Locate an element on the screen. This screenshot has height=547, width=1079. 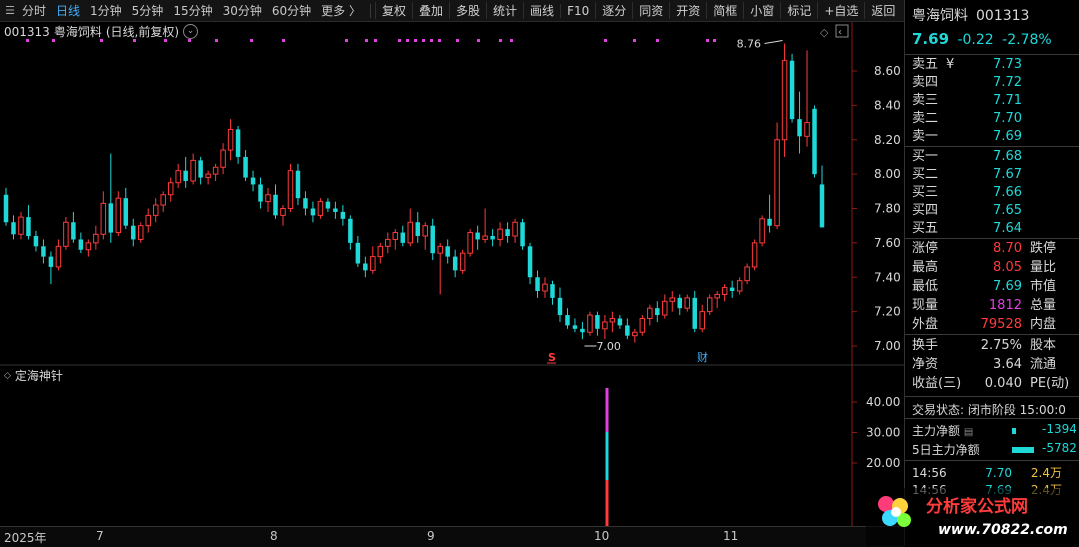
stat-label: 换手 is located at coordinates (925, 345).